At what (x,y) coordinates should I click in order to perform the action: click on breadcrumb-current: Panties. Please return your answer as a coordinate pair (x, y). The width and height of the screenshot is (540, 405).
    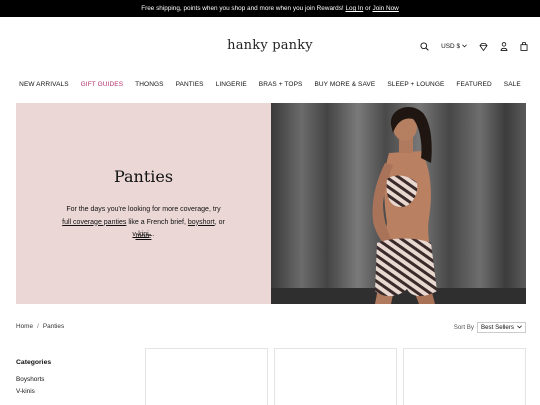
    Looking at the image, I should click on (53, 326).